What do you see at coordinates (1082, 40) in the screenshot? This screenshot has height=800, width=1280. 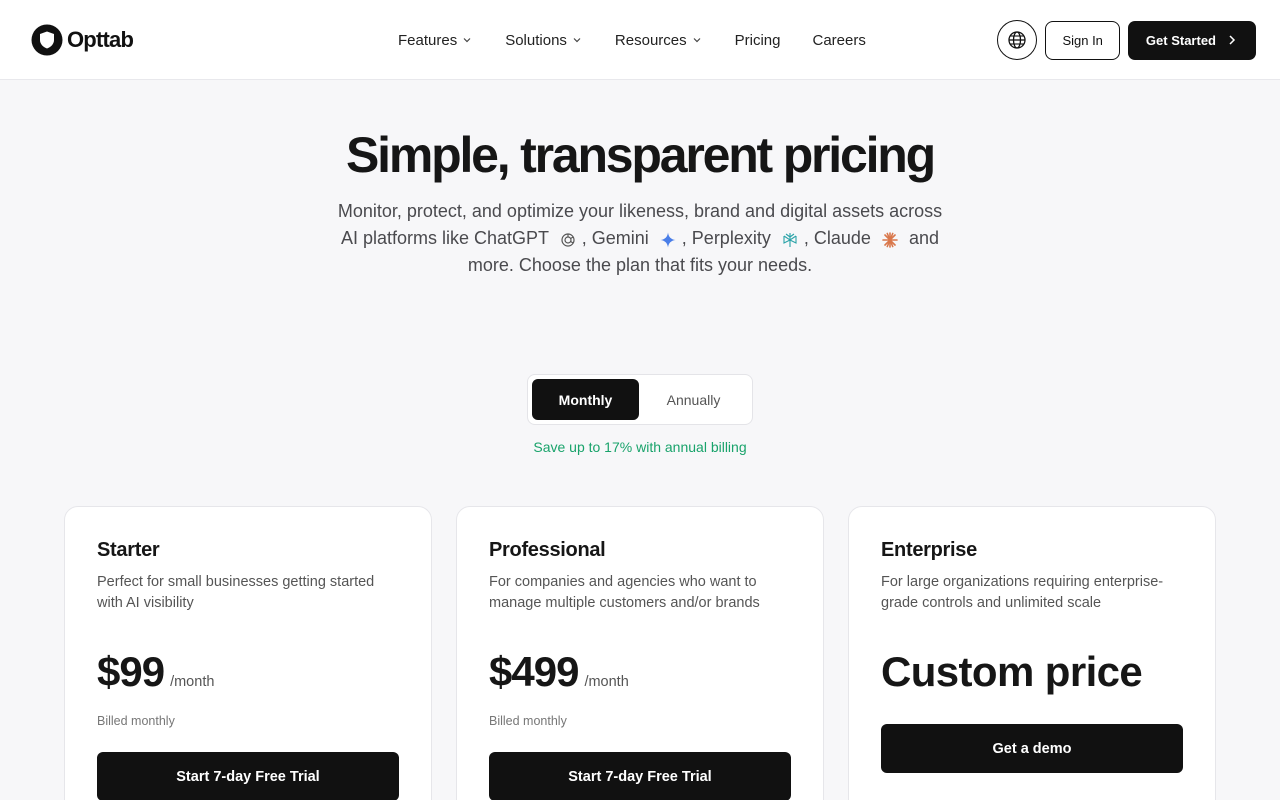 I see `sign-in-button: Sign In` at bounding box center [1082, 40].